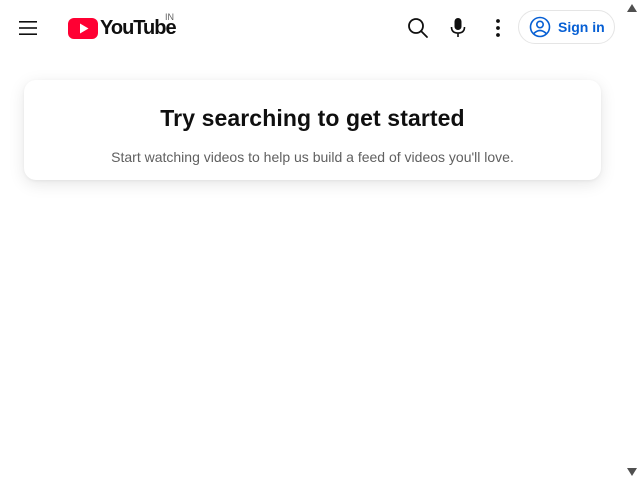 The image size is (640, 480). I want to click on search-icon, so click(418, 28).